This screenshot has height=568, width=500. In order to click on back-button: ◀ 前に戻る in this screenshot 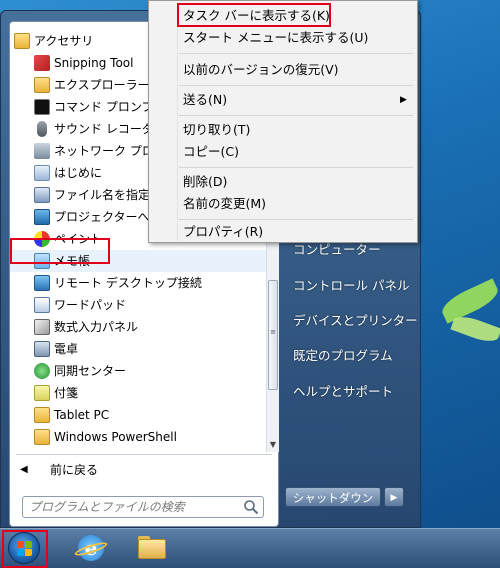, I will do `click(138, 470)`.